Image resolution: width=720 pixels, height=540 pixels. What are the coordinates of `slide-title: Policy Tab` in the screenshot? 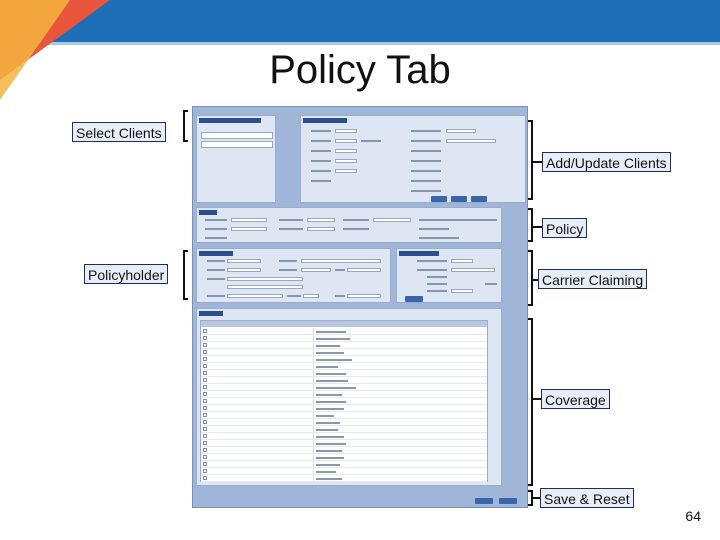 It's located at (360, 70).